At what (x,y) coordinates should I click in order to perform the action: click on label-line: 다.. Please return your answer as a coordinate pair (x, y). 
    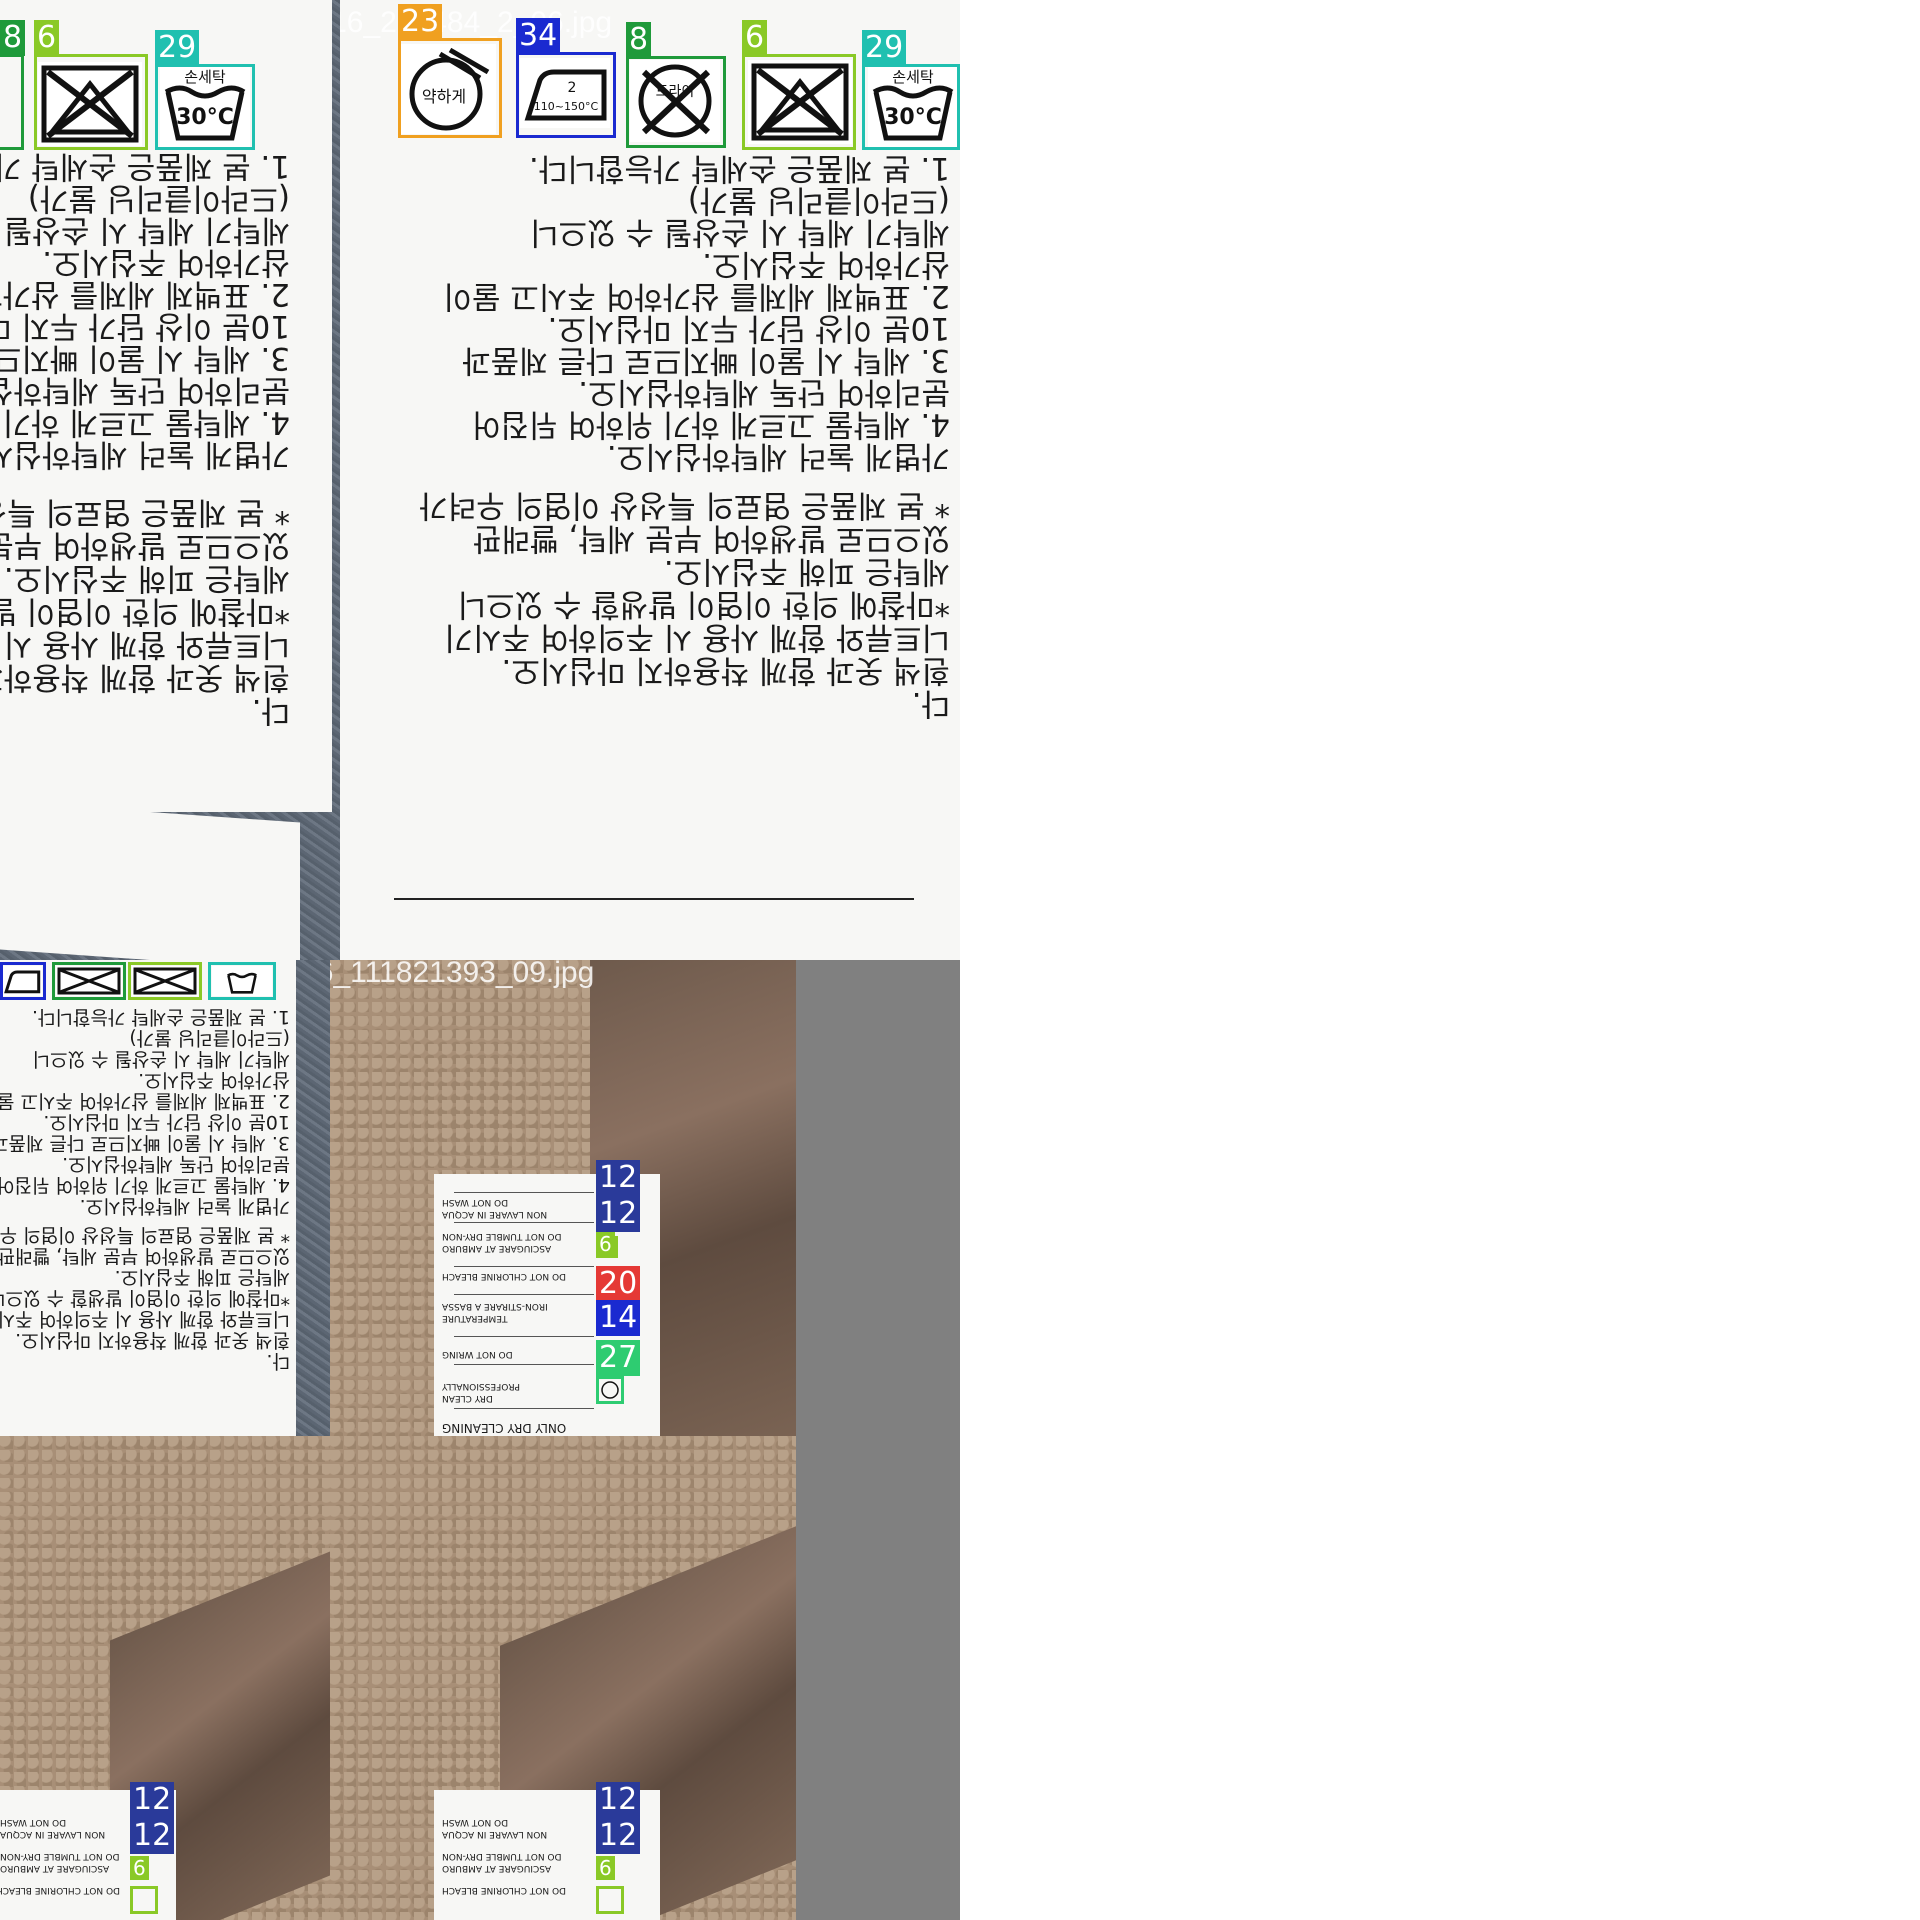
    Looking at the image, I should click on (278, 1361).